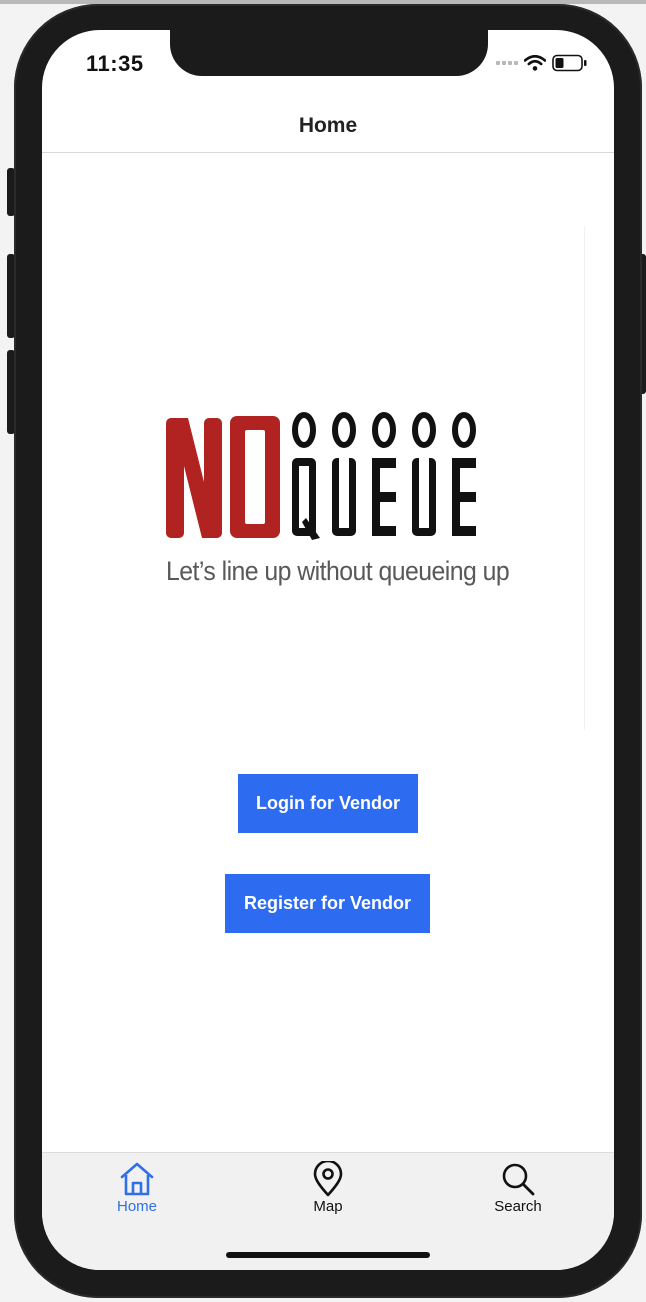  Describe the element at coordinates (328, 1179) in the screenshot. I see `map-pin-icon` at that location.